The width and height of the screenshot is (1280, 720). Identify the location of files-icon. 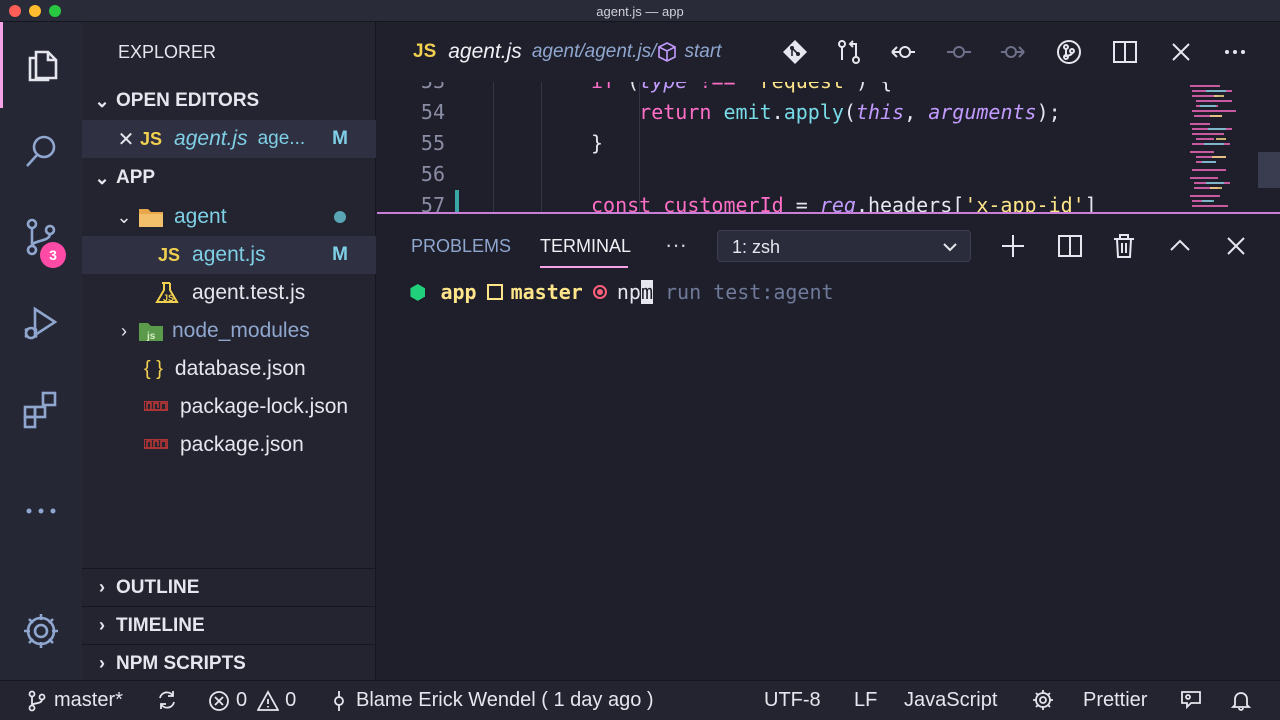
(42, 66).